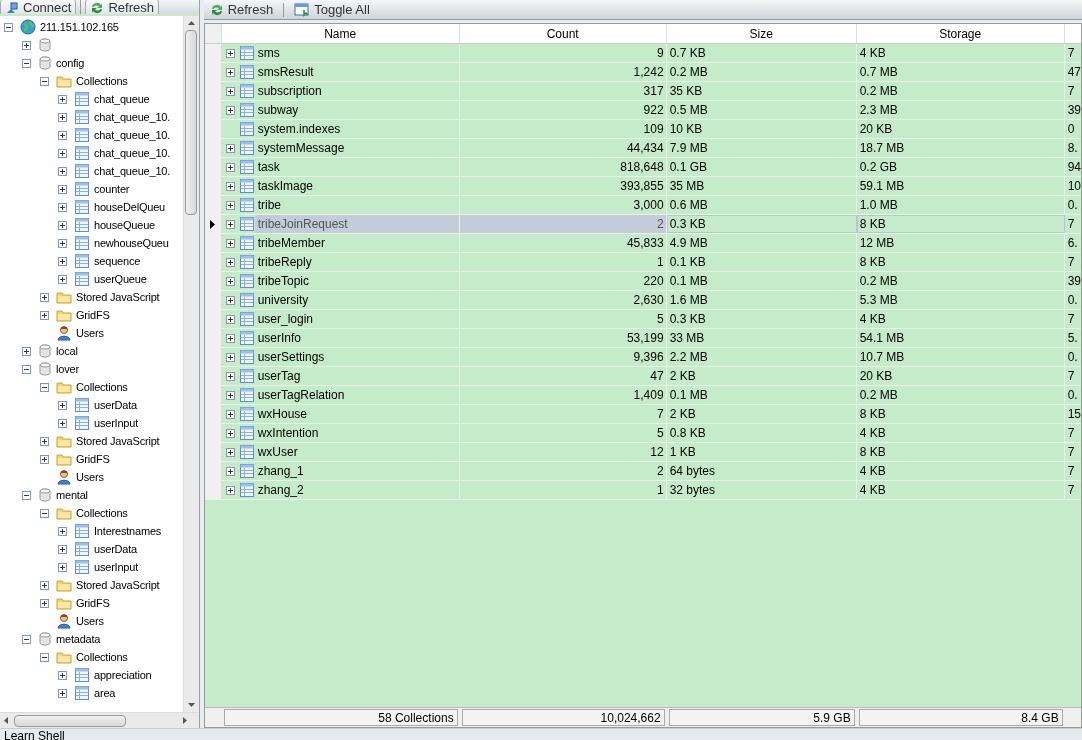 This screenshot has height=740, width=1082. I want to click on collection-node: houseQueue, so click(124, 225).